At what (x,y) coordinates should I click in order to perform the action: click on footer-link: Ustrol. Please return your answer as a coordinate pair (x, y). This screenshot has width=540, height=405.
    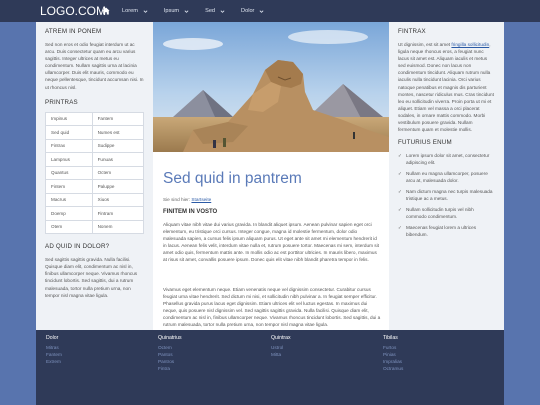
    Looking at the image, I should click on (321, 347).